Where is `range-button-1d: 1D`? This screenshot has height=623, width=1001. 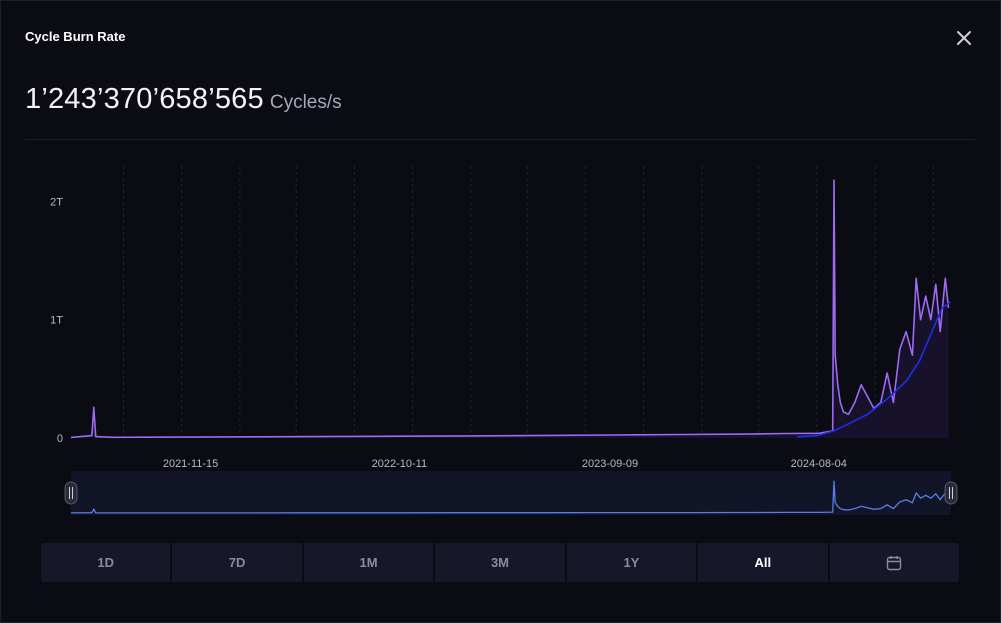 range-button-1d: 1D is located at coordinates (107, 562).